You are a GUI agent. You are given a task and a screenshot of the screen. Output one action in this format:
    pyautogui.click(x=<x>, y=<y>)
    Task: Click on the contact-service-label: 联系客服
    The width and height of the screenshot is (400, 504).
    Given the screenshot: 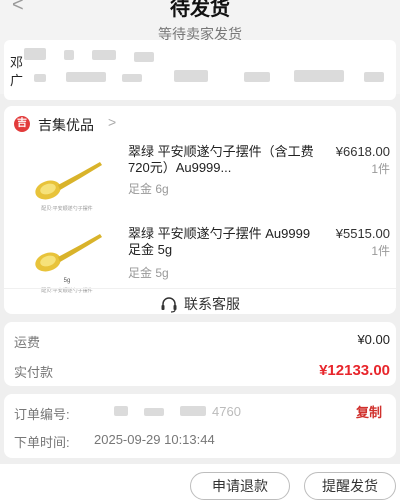 What is the action you would take?
    pyautogui.click(x=212, y=304)
    